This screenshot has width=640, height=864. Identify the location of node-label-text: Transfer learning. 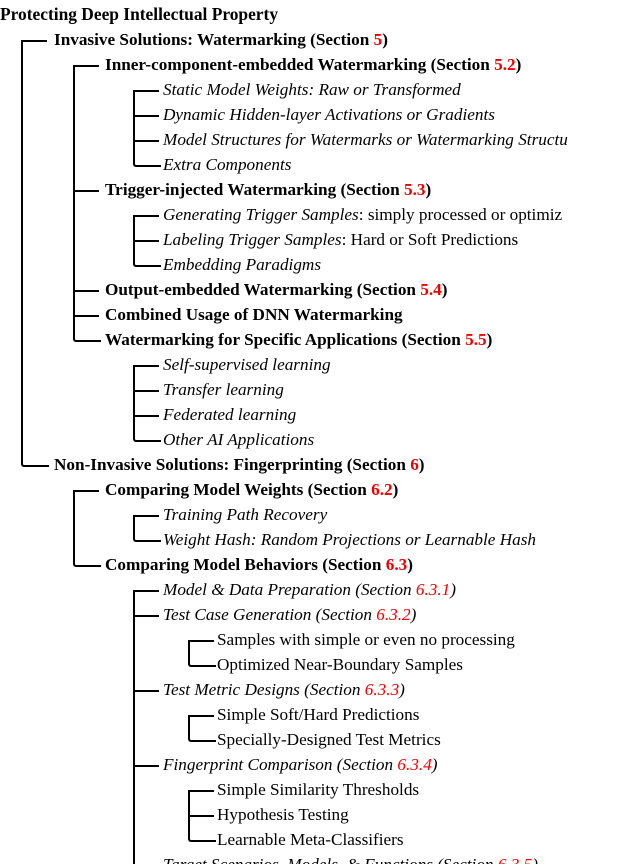
(223, 389).